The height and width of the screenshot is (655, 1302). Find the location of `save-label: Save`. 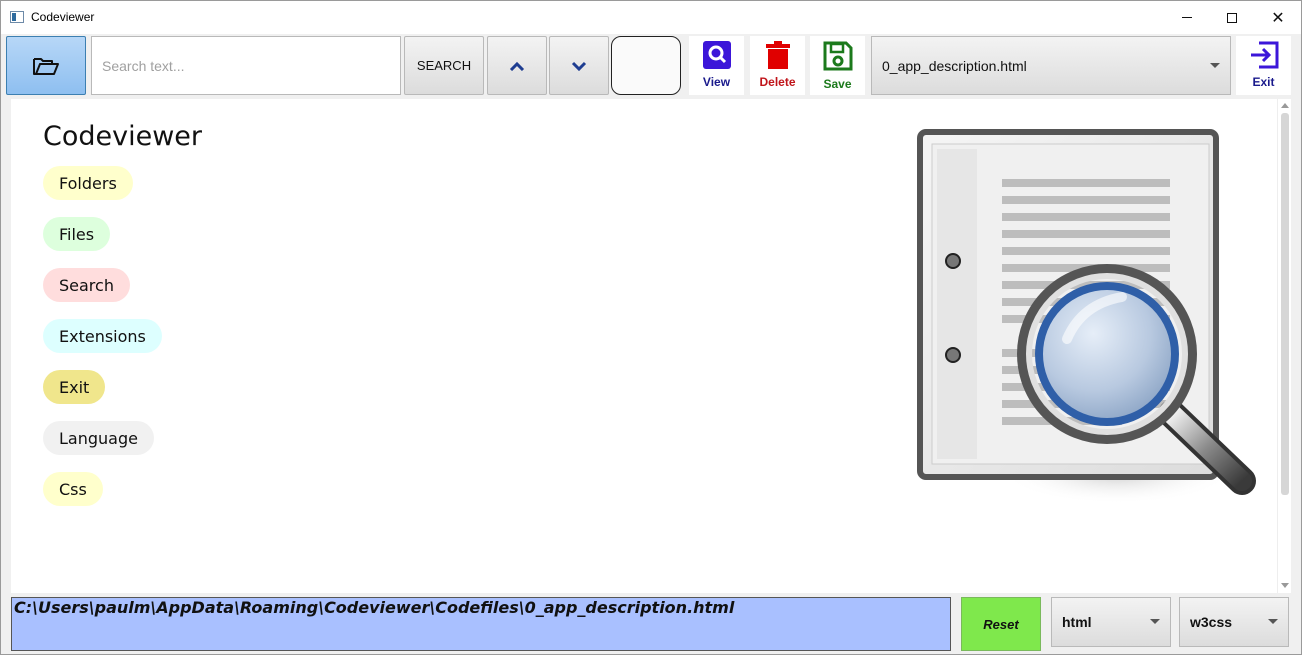

save-label: Save is located at coordinates (837, 84).